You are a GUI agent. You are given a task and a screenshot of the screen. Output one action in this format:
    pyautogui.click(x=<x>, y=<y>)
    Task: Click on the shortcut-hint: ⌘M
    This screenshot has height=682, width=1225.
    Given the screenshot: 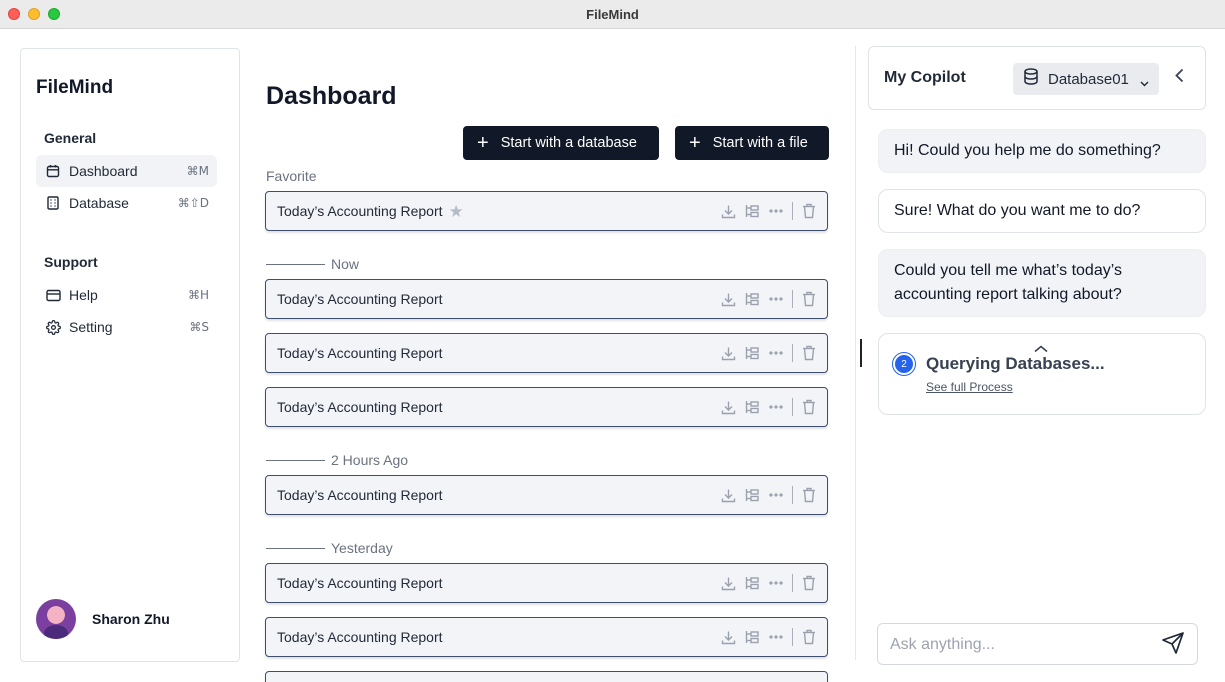 What is the action you would take?
    pyautogui.click(x=197, y=171)
    